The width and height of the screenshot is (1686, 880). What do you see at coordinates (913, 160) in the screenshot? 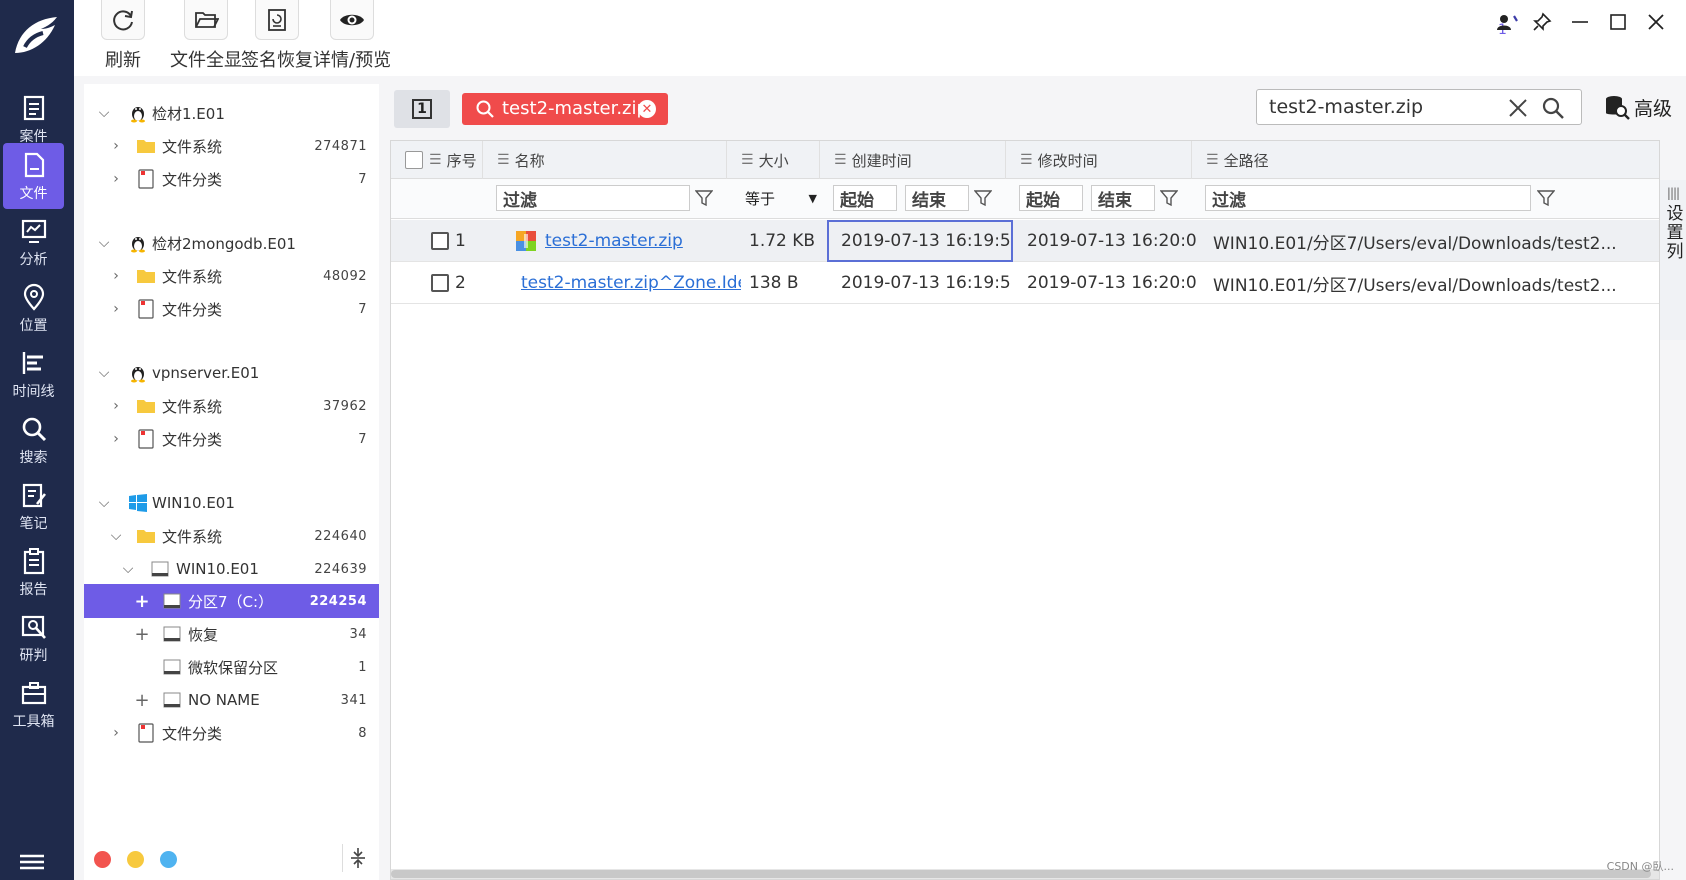
I see `column-header-created: ☰ 创建时间` at bounding box center [913, 160].